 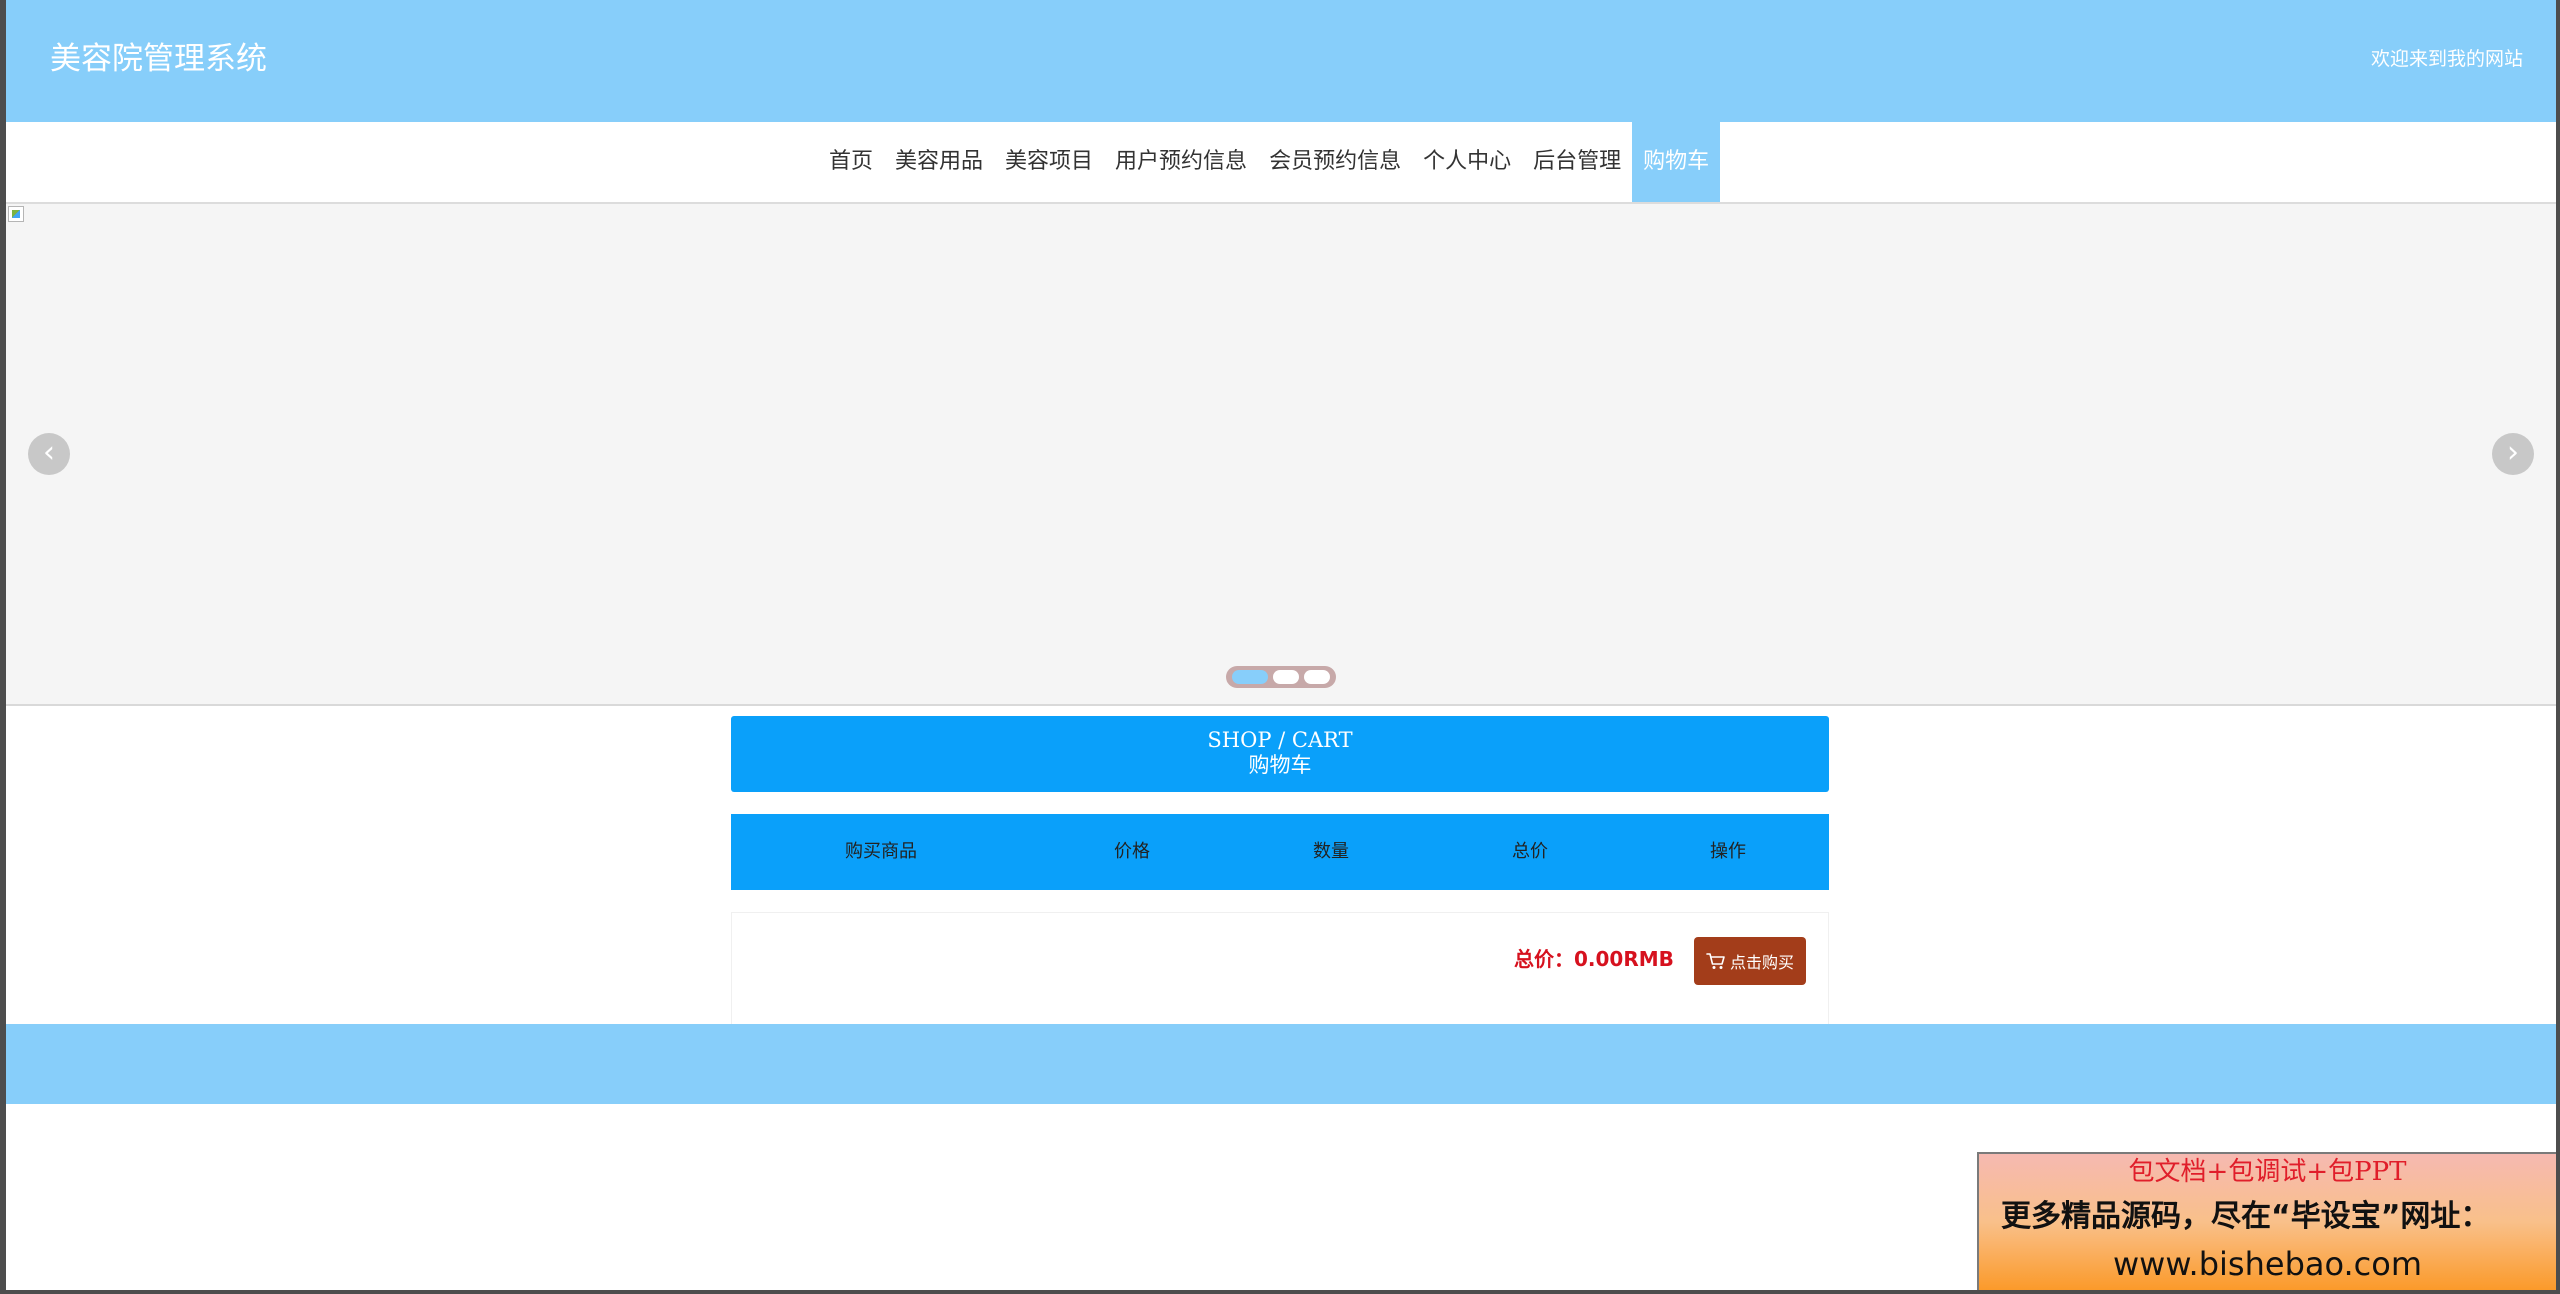 I want to click on cart-title-cn: 购物车, so click(x=1280, y=765).